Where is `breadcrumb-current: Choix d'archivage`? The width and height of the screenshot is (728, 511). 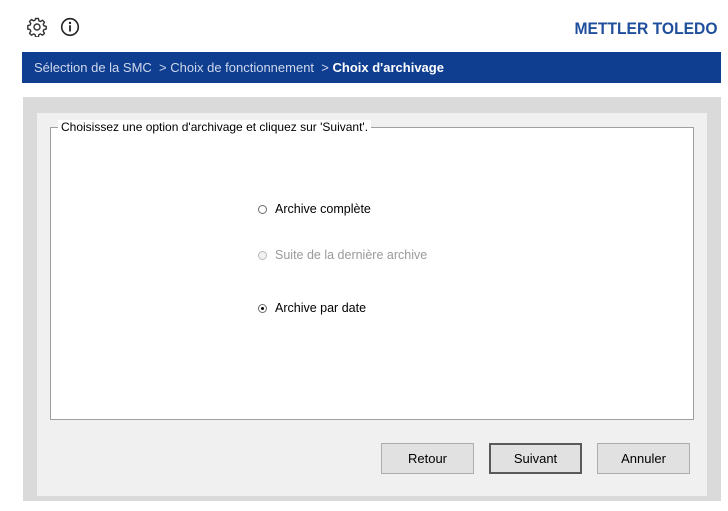
breadcrumb-current: Choix d'archivage is located at coordinates (388, 67).